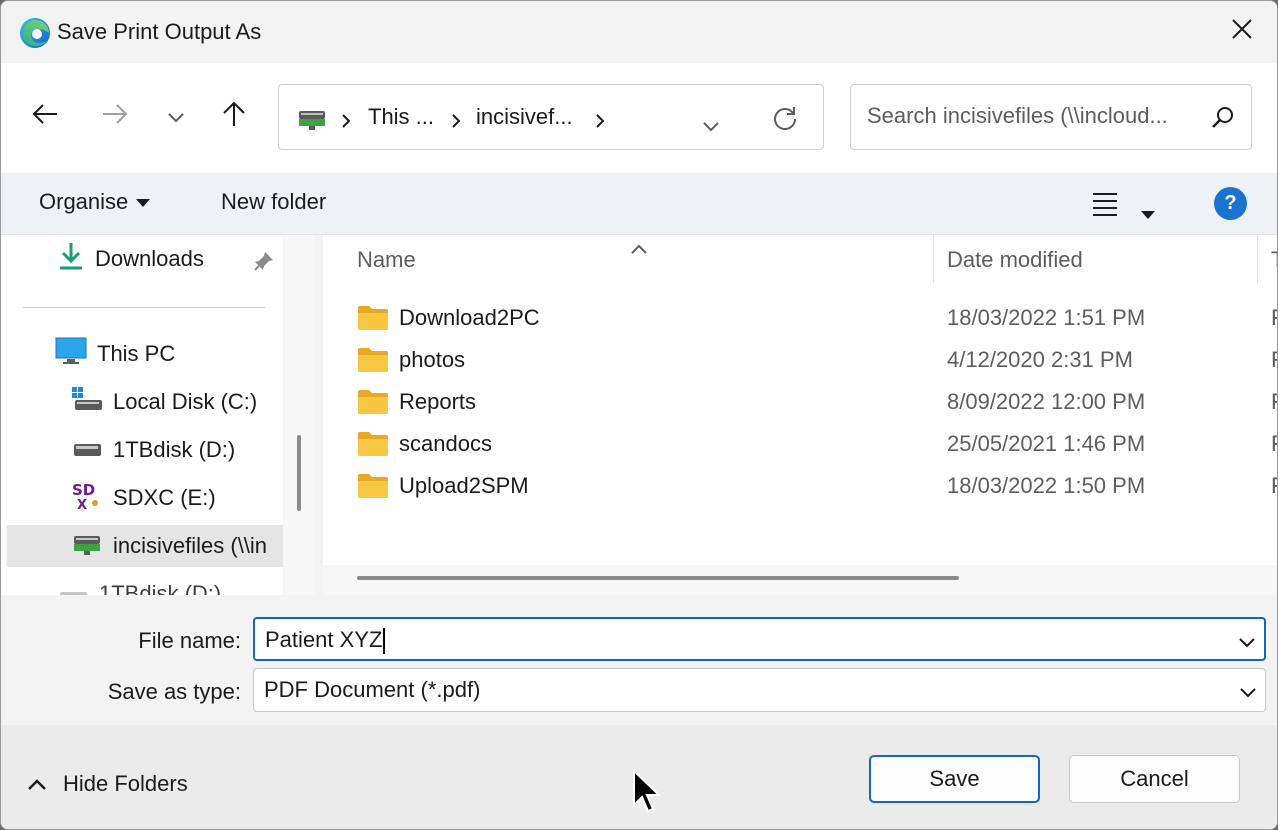  Describe the element at coordinates (136, 353) in the screenshot. I see `sidebar-item-label: This PC` at that location.